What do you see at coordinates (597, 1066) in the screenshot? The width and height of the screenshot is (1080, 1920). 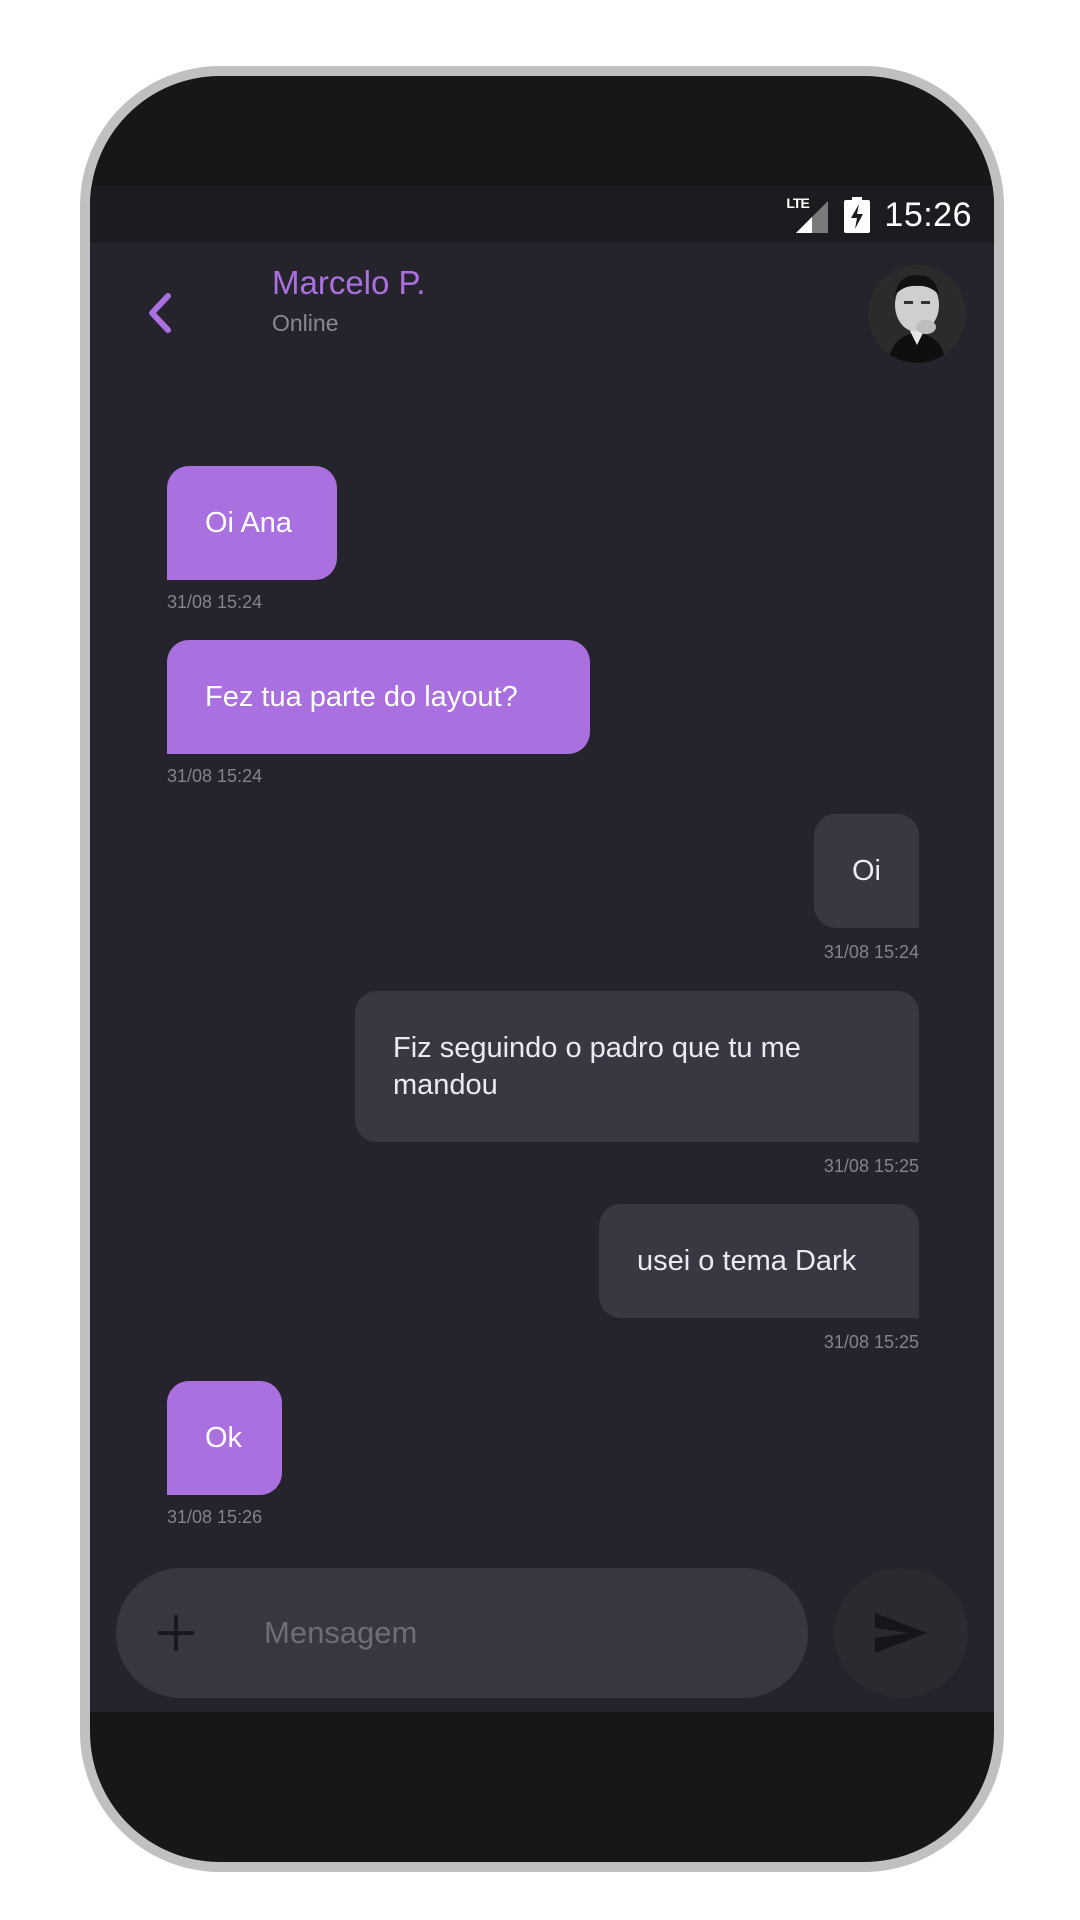 I see `message-text: Fiz seguindo o padro que tu me mandou` at bounding box center [597, 1066].